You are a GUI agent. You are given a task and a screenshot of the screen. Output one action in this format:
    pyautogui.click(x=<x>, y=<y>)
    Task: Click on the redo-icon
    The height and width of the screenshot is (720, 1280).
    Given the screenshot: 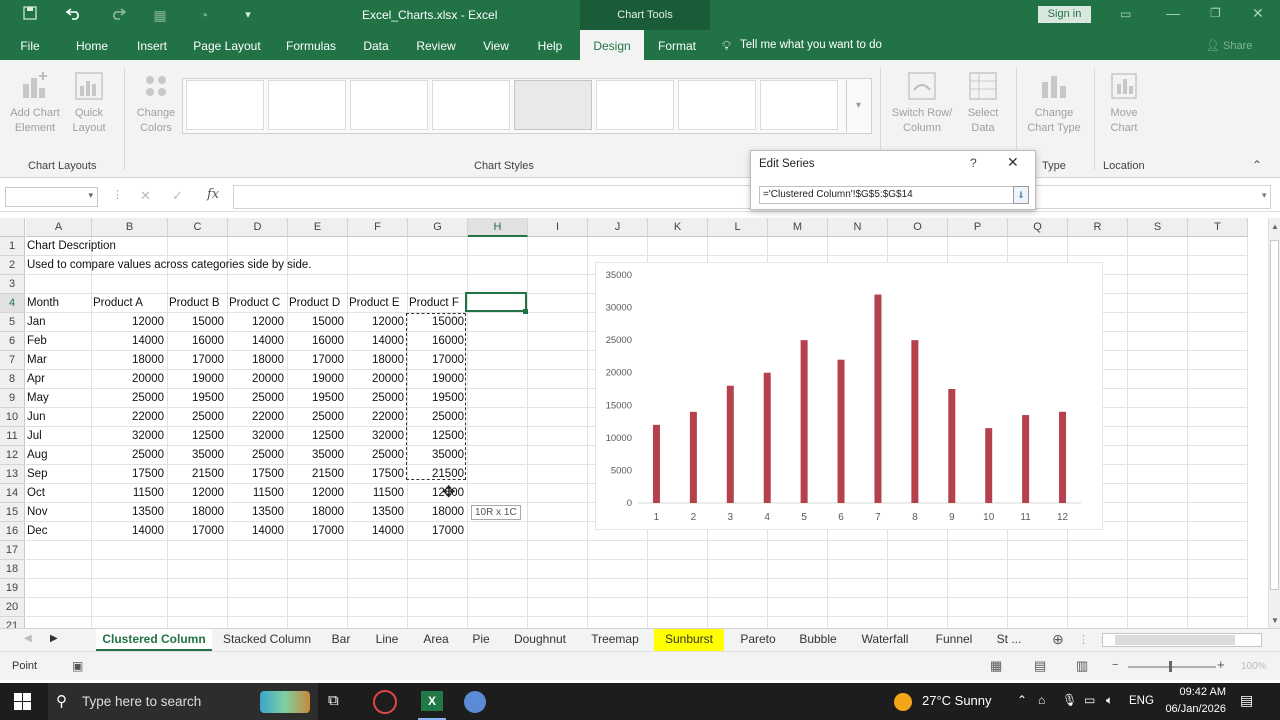 What is the action you would take?
    pyautogui.click(x=118, y=15)
    